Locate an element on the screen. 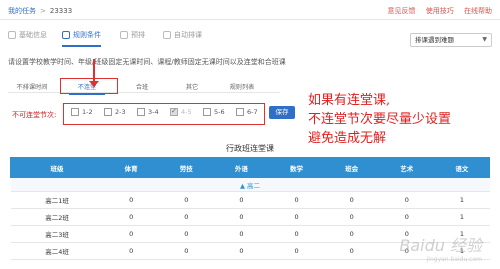 This screenshot has height=269, width=500. breadcrumb-my-tasks: 我的任务 is located at coordinates (22, 11).